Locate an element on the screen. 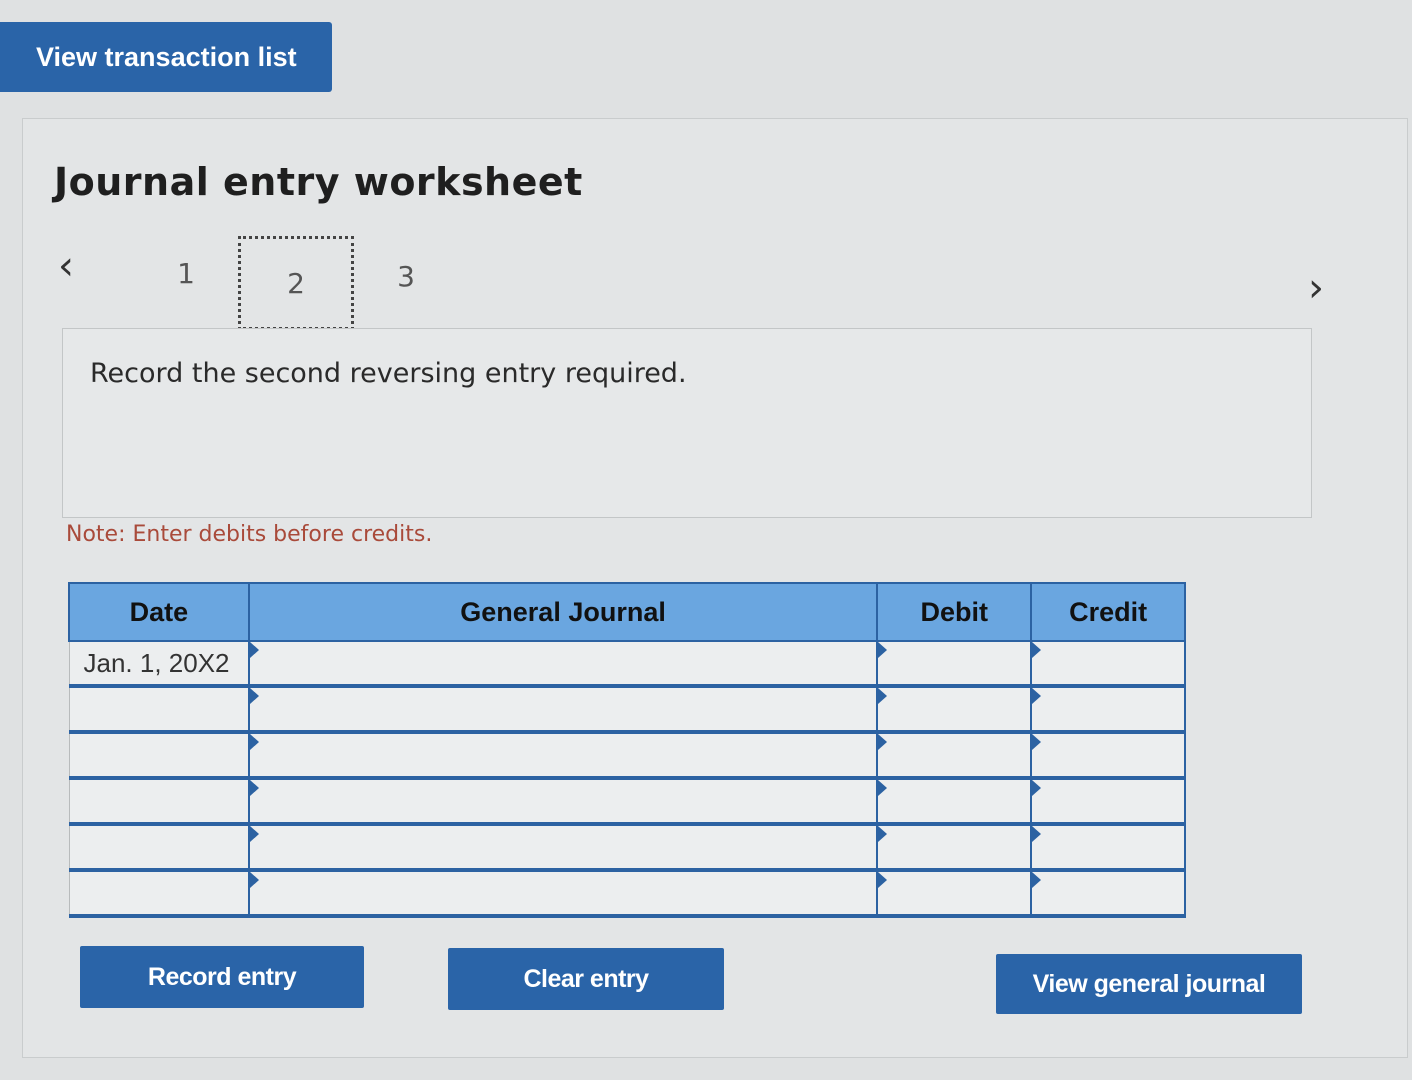 Image resolution: width=1412 pixels, height=1080 pixels. record-entry-button: Record entry is located at coordinates (222, 977).